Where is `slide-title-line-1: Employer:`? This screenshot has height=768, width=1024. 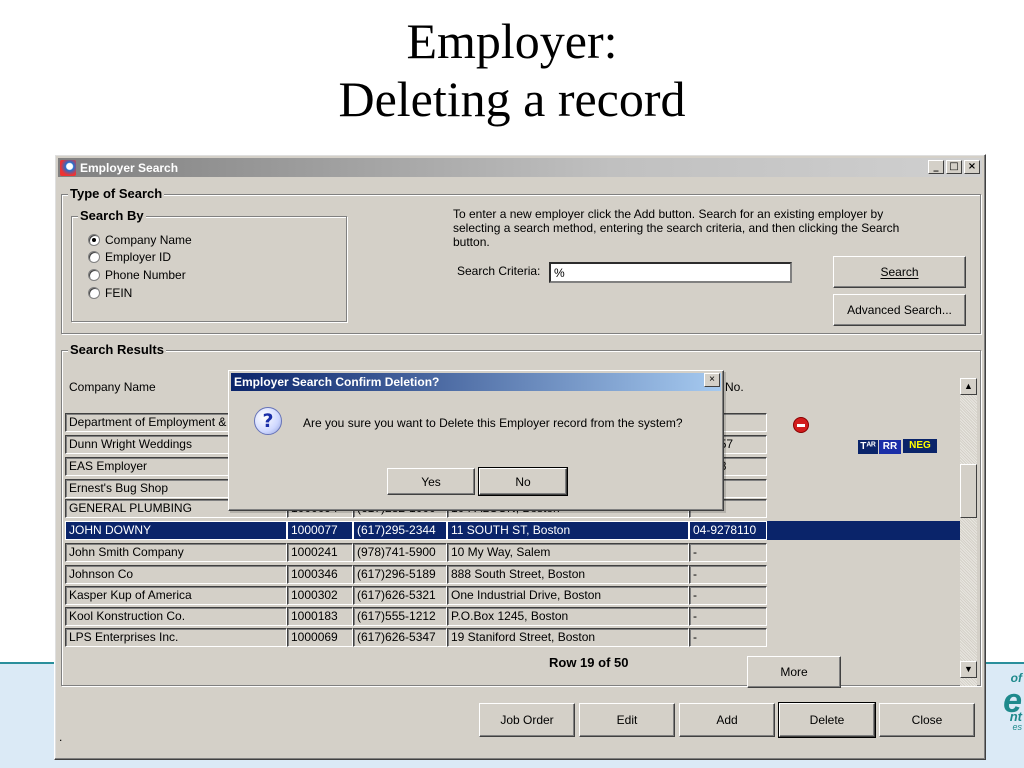
slide-title-line-1: Employer: is located at coordinates (512, 41).